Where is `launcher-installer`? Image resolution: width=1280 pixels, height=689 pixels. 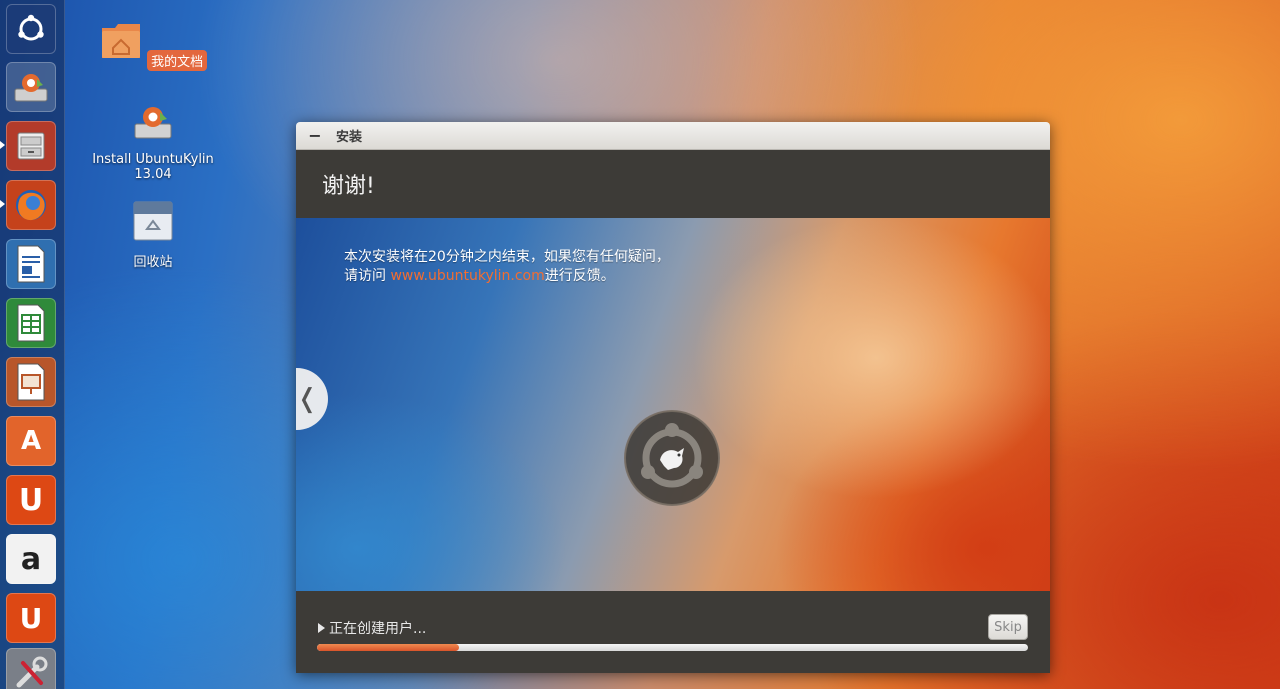
launcher-installer is located at coordinates (31, 87).